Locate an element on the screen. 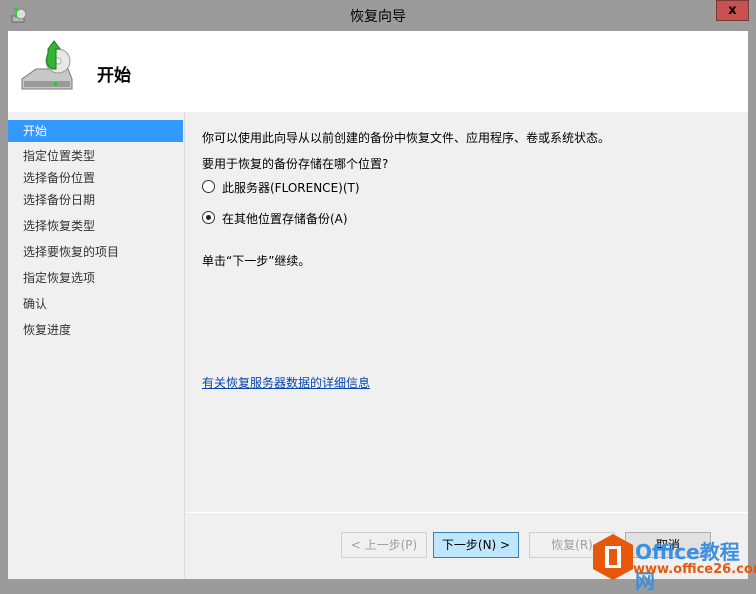 The image size is (756, 594). step-confirm: 确认 is located at coordinates (95, 304).